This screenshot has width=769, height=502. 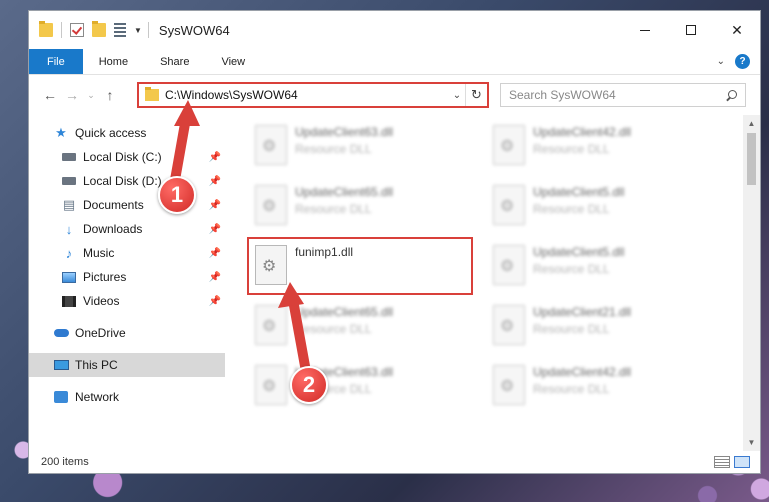 I want to click on arrow-to-file, so click(x=294, y=326).